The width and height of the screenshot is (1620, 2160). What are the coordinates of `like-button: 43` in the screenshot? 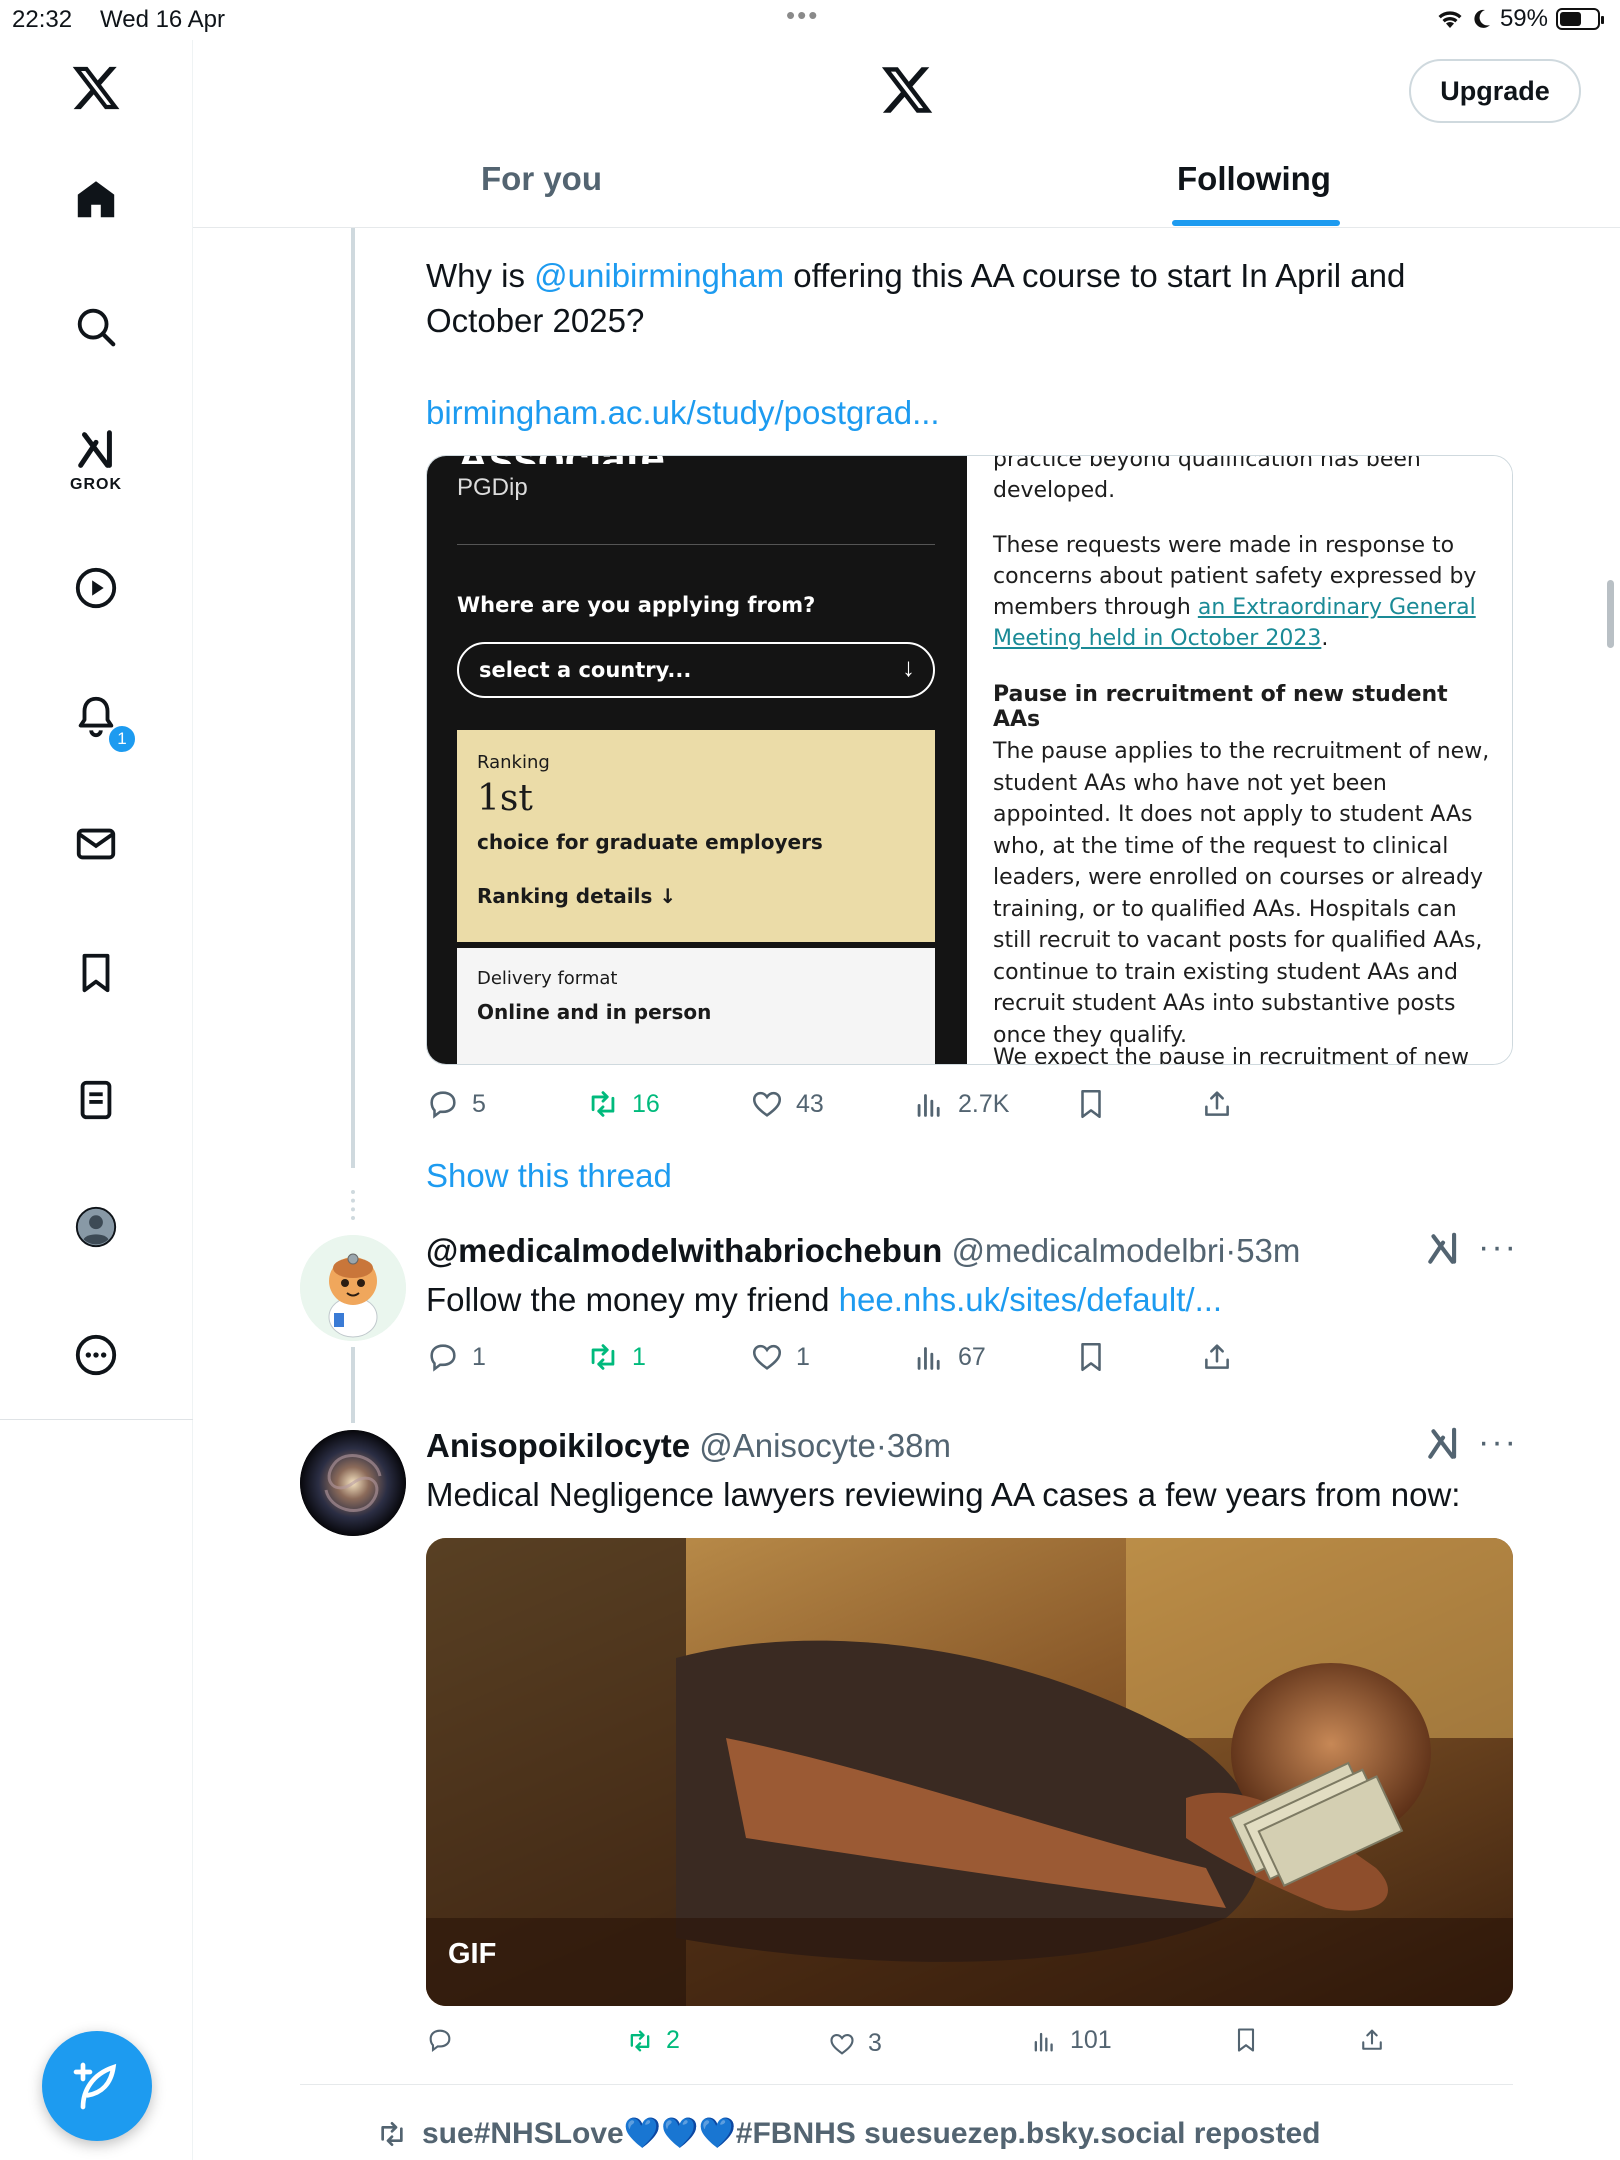 It's located at (787, 1104).